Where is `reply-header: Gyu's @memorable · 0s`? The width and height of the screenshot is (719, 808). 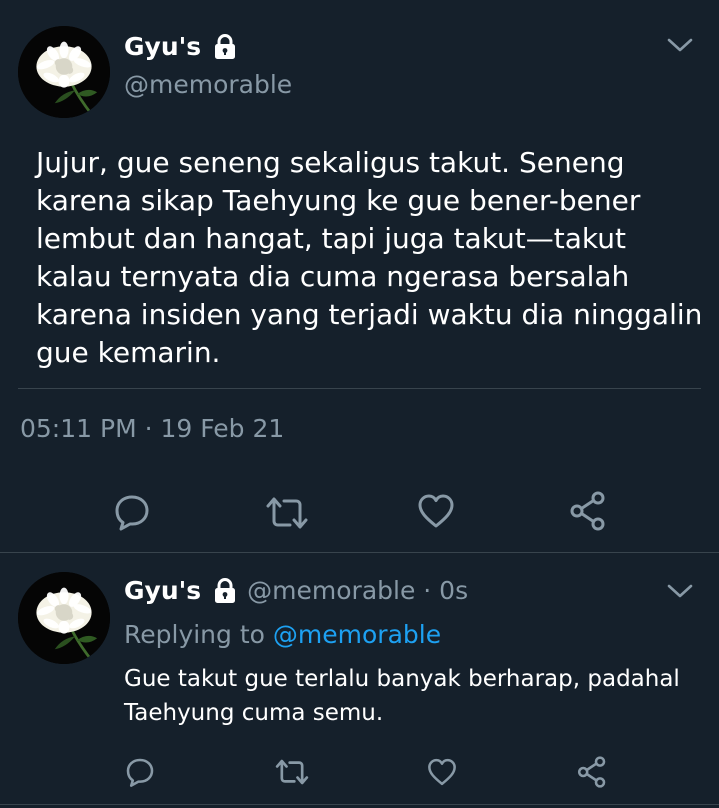
reply-header: Gyu's @memorable · 0s is located at coordinates (296, 590).